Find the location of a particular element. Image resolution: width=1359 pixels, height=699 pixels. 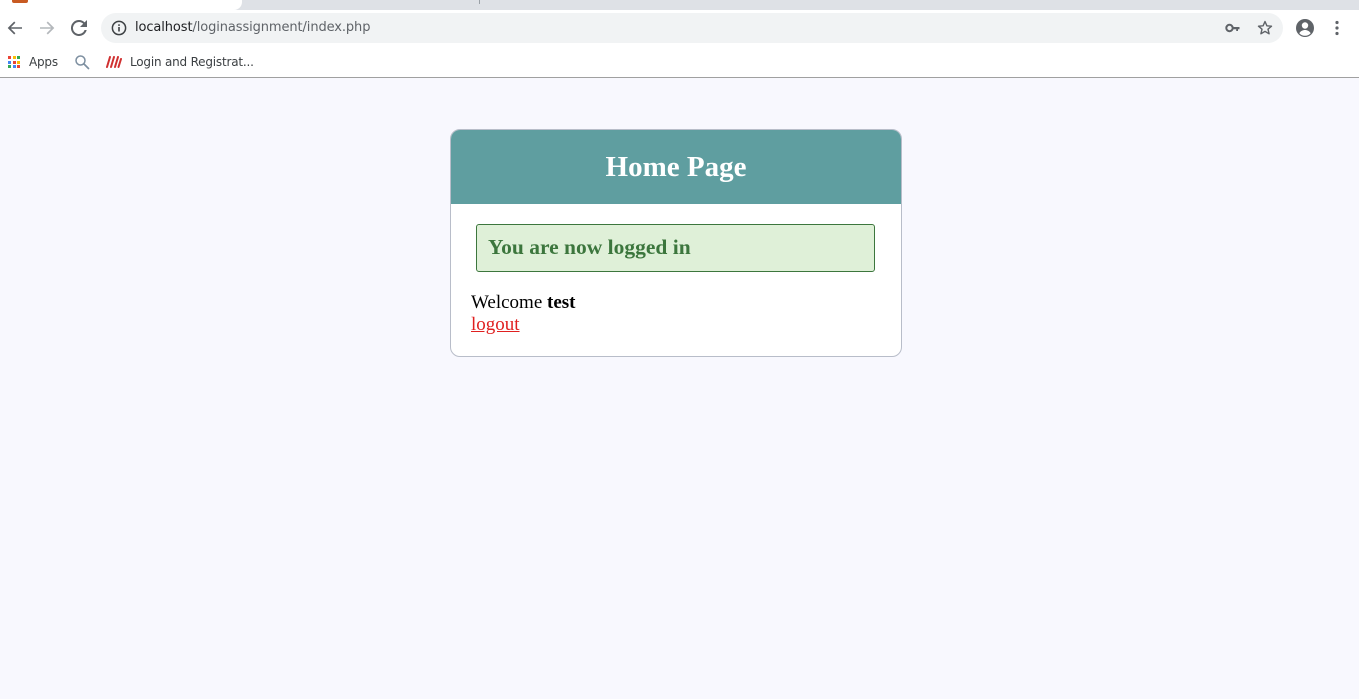

search-bookmark is located at coordinates (82, 62).